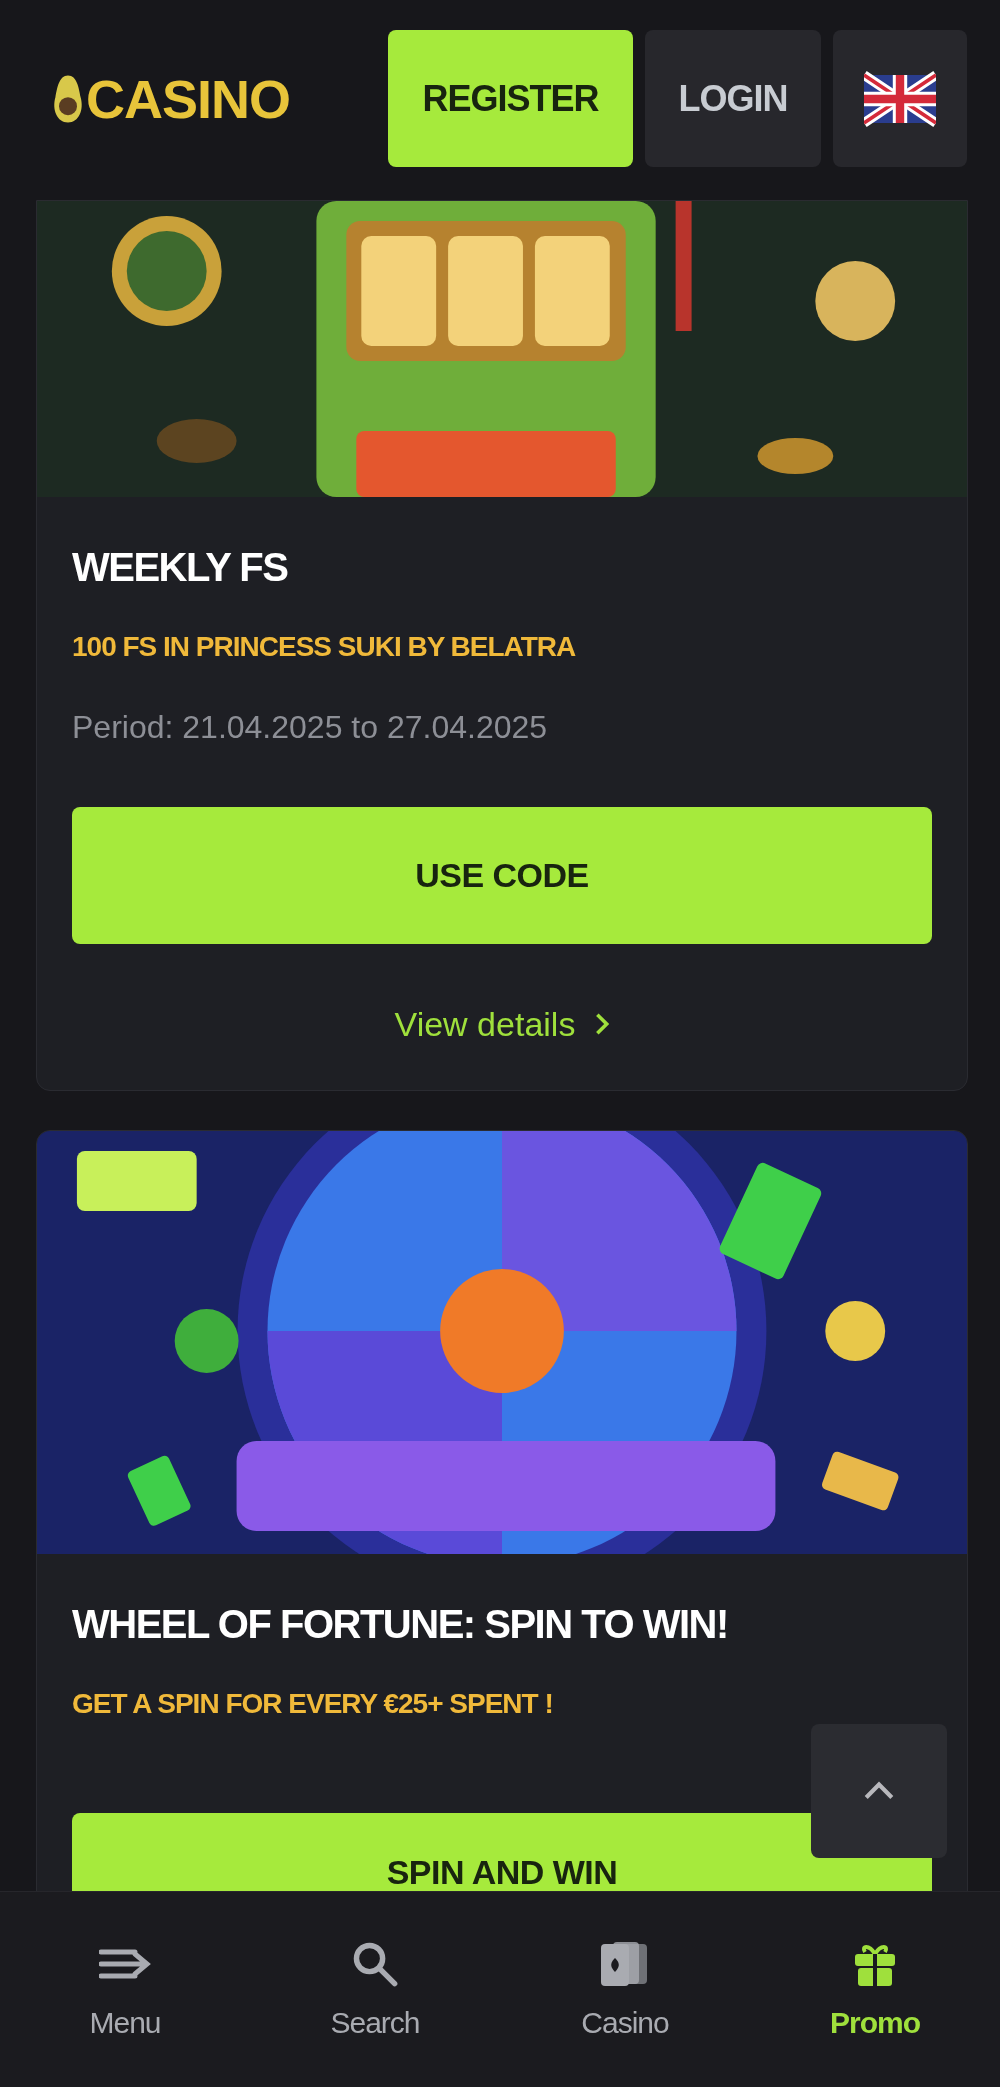  Describe the element at coordinates (733, 98) in the screenshot. I see `login-button: LOGIN` at that location.